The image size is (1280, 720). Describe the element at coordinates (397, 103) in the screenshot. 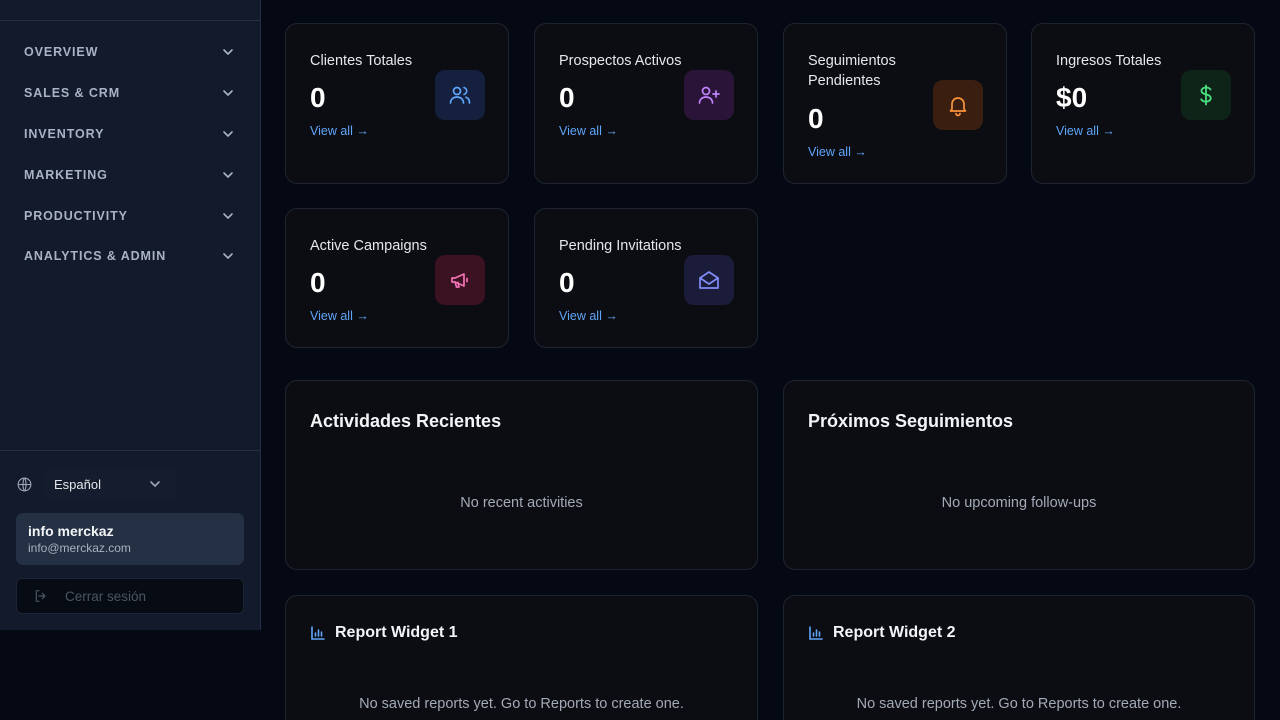

I see `stat-card-clientes: Clientes Totales 0 View all →` at that location.